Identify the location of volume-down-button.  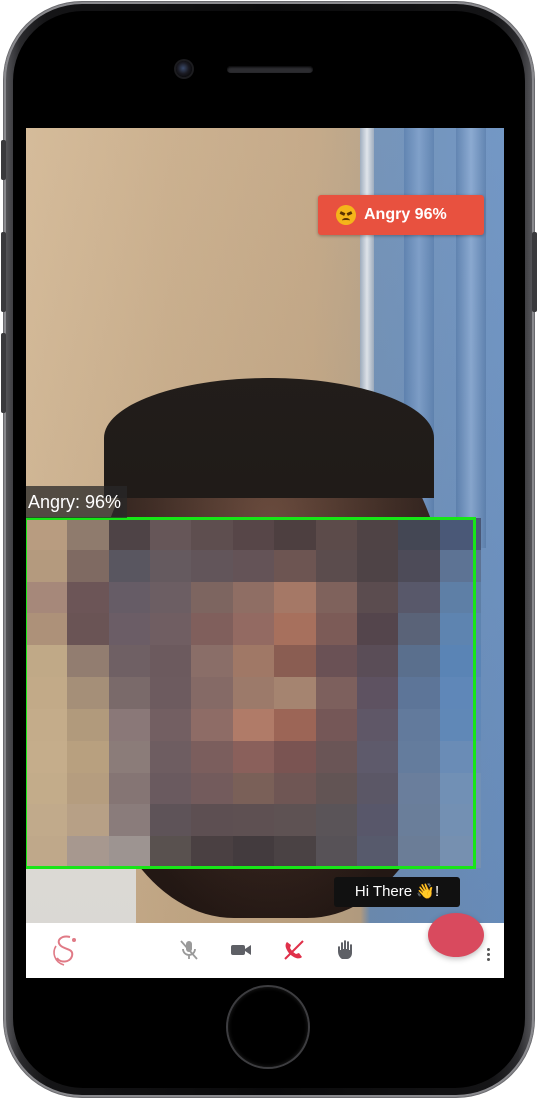
(3, 373).